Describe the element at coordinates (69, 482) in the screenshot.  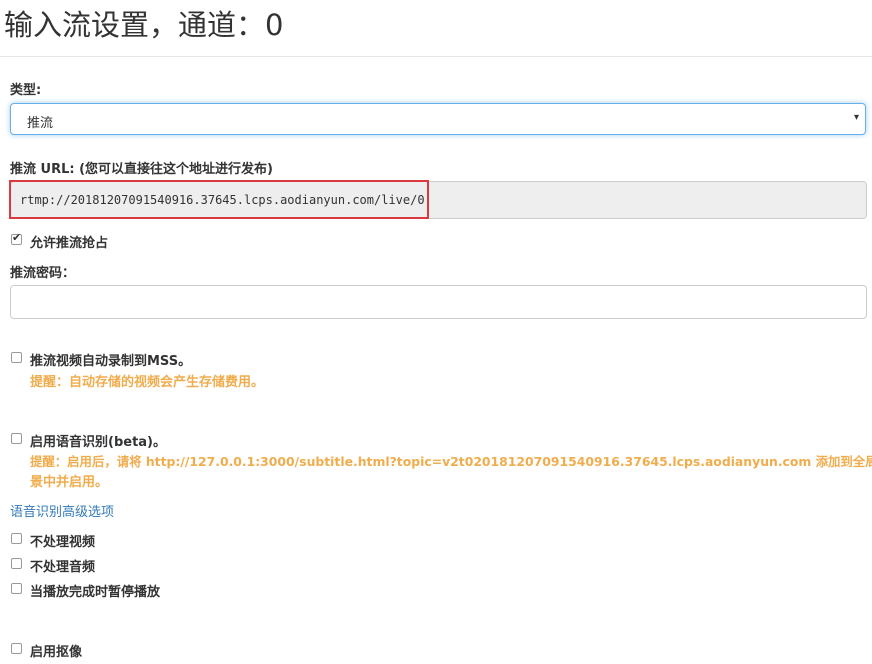
I see `speech-hint-line2: 景中并启用。` at that location.